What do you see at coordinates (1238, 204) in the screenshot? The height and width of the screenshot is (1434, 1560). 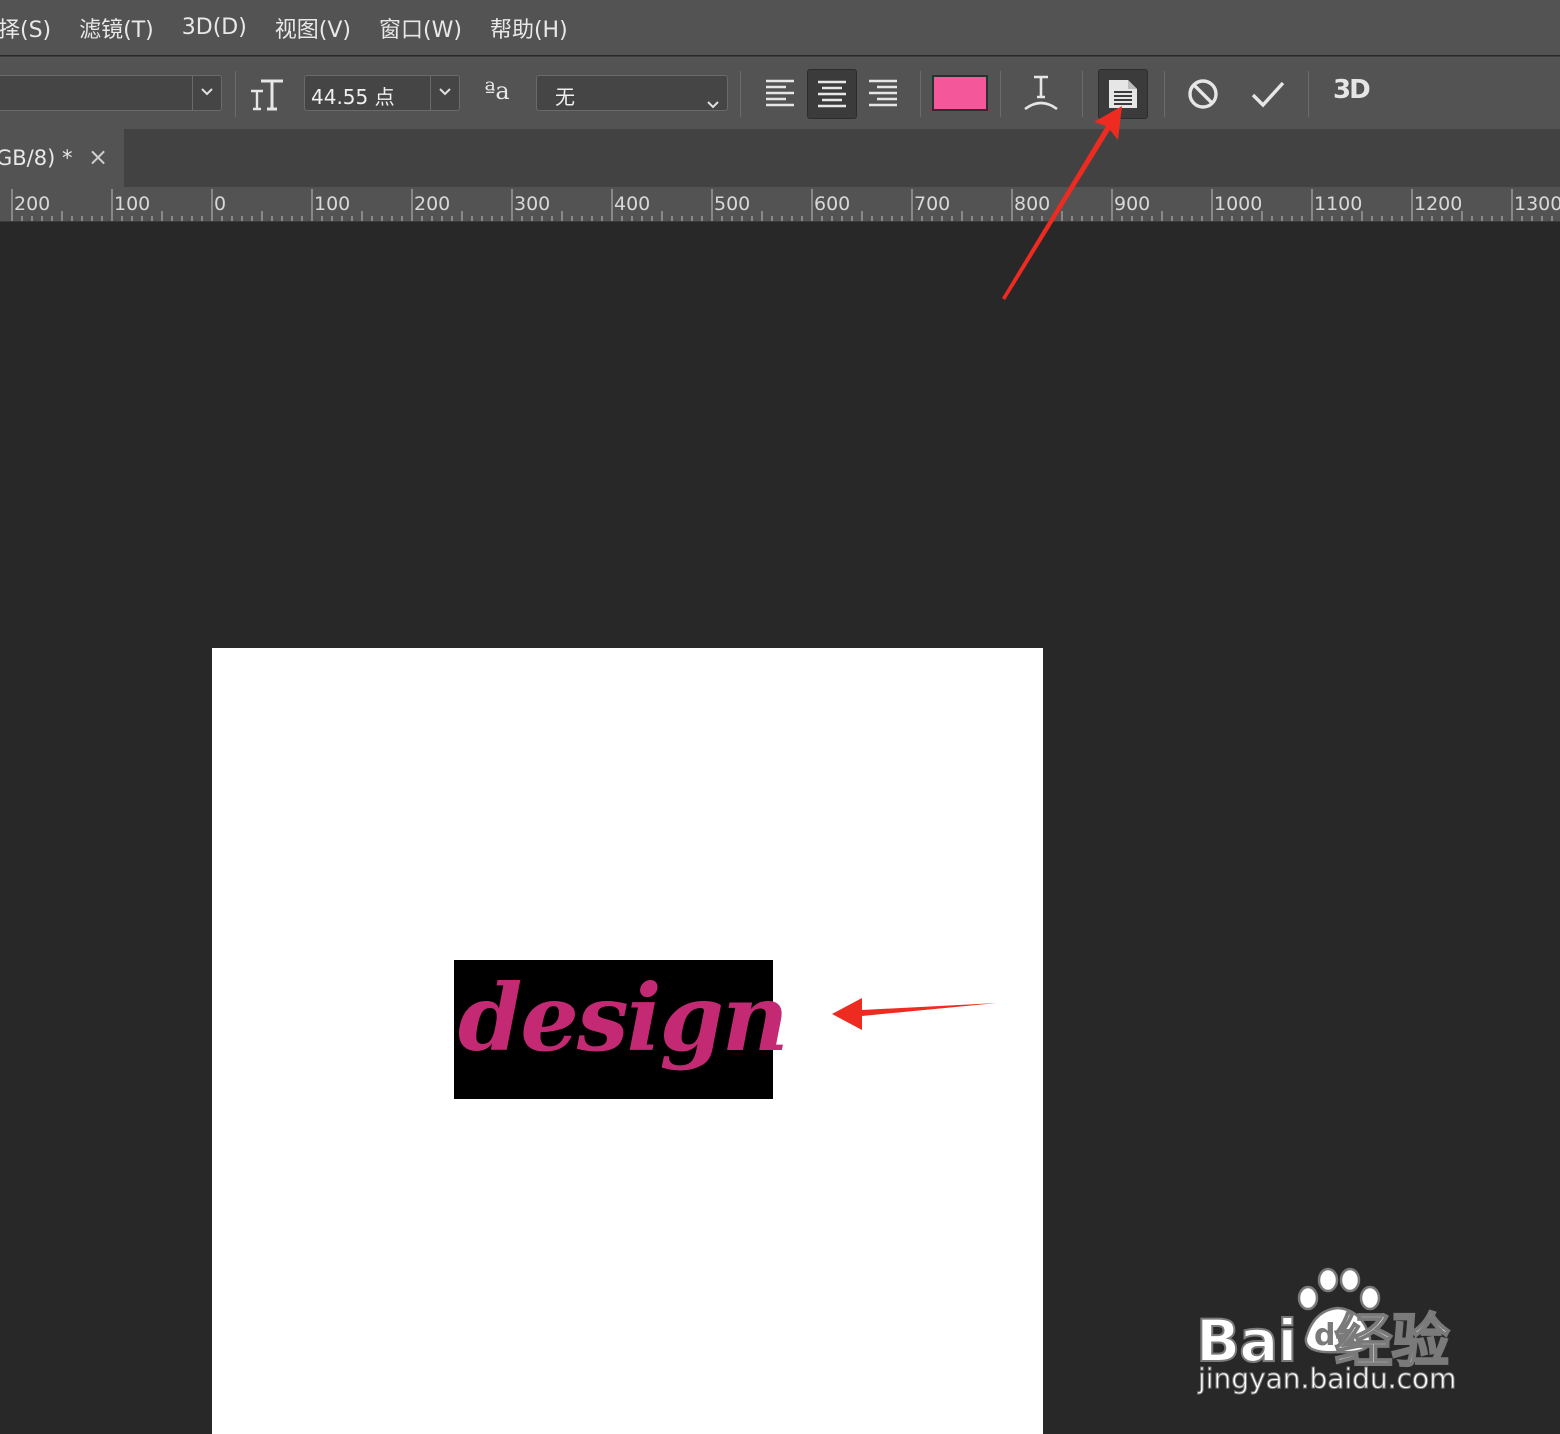 I see `ruler-label: 1000` at bounding box center [1238, 204].